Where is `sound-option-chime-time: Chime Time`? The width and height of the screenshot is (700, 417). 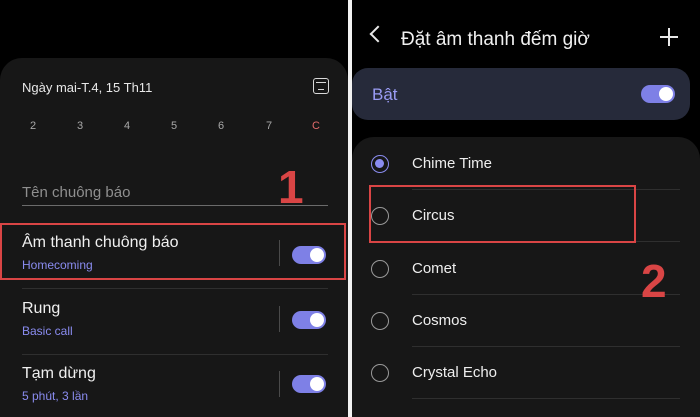
sound-option-chime-time: Chime Time is located at coordinates (526, 164).